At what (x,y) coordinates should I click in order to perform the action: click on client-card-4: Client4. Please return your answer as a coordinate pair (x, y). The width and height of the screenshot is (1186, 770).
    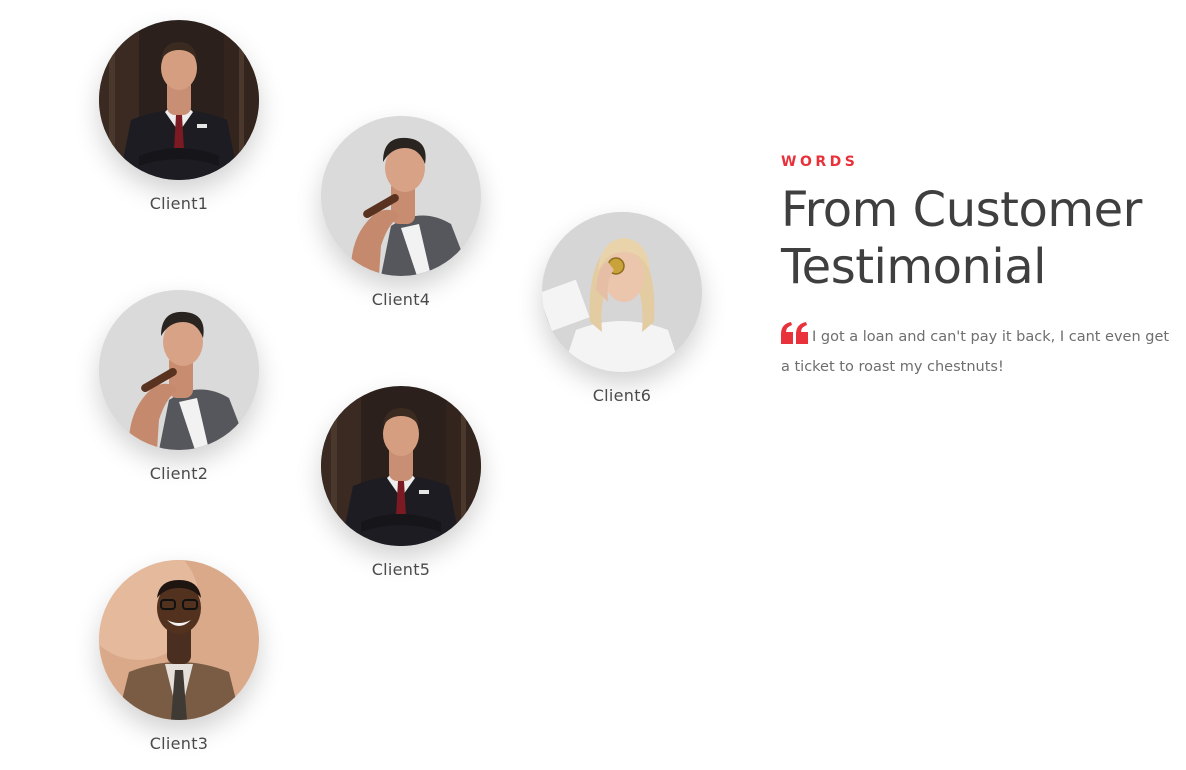
    Looking at the image, I should click on (401, 212).